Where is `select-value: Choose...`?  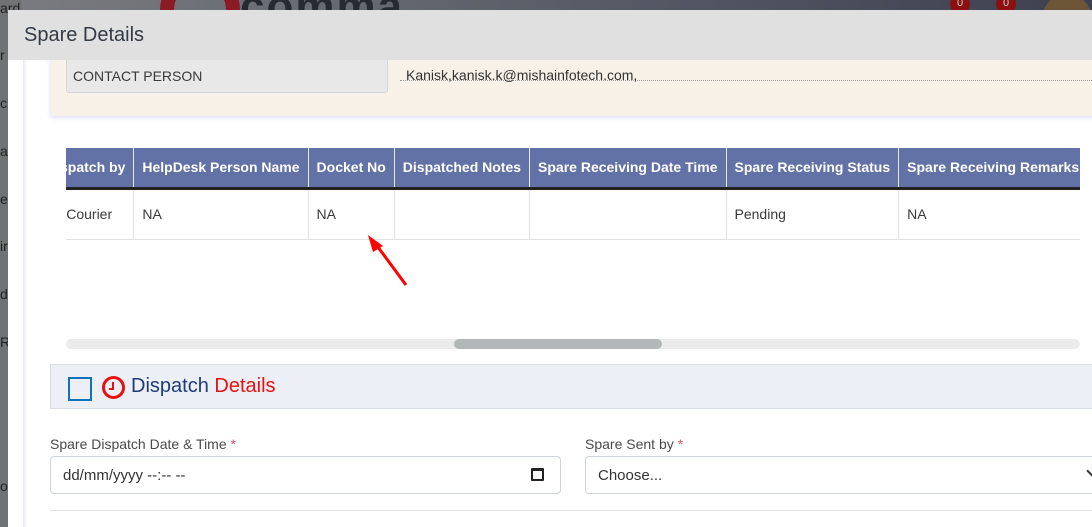 select-value: Choose... is located at coordinates (630, 475).